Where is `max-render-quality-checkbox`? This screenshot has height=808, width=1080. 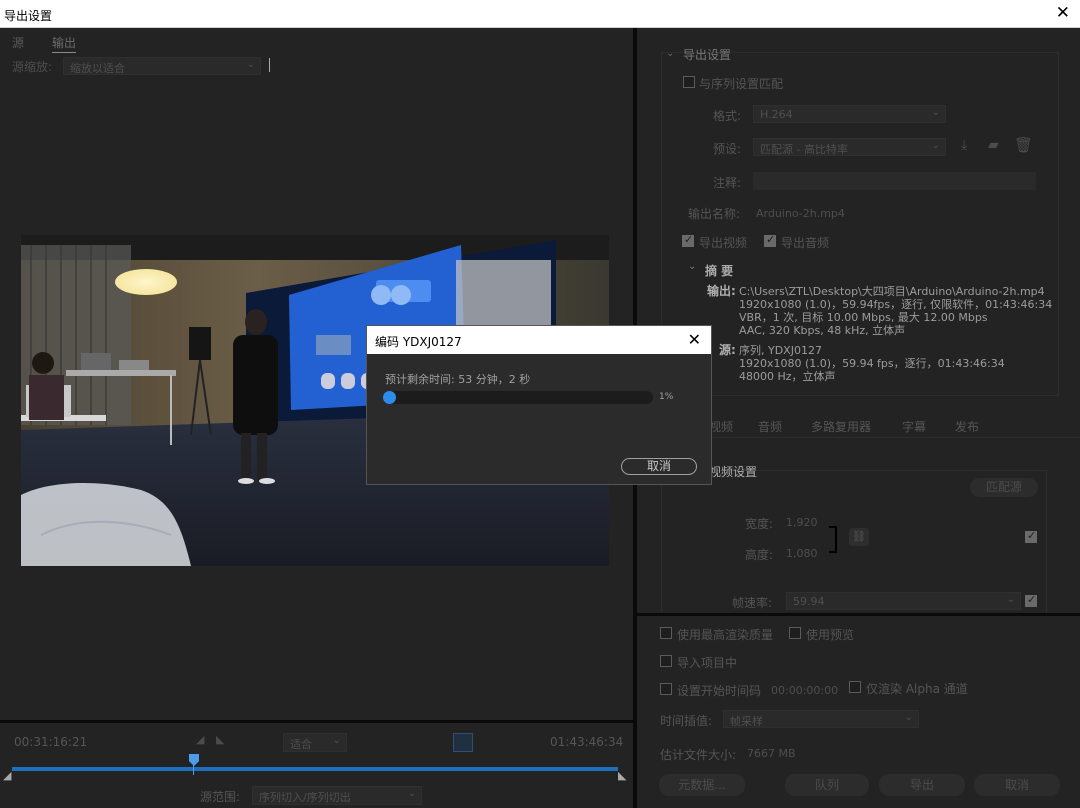
max-render-quality-checkbox is located at coordinates (666, 633).